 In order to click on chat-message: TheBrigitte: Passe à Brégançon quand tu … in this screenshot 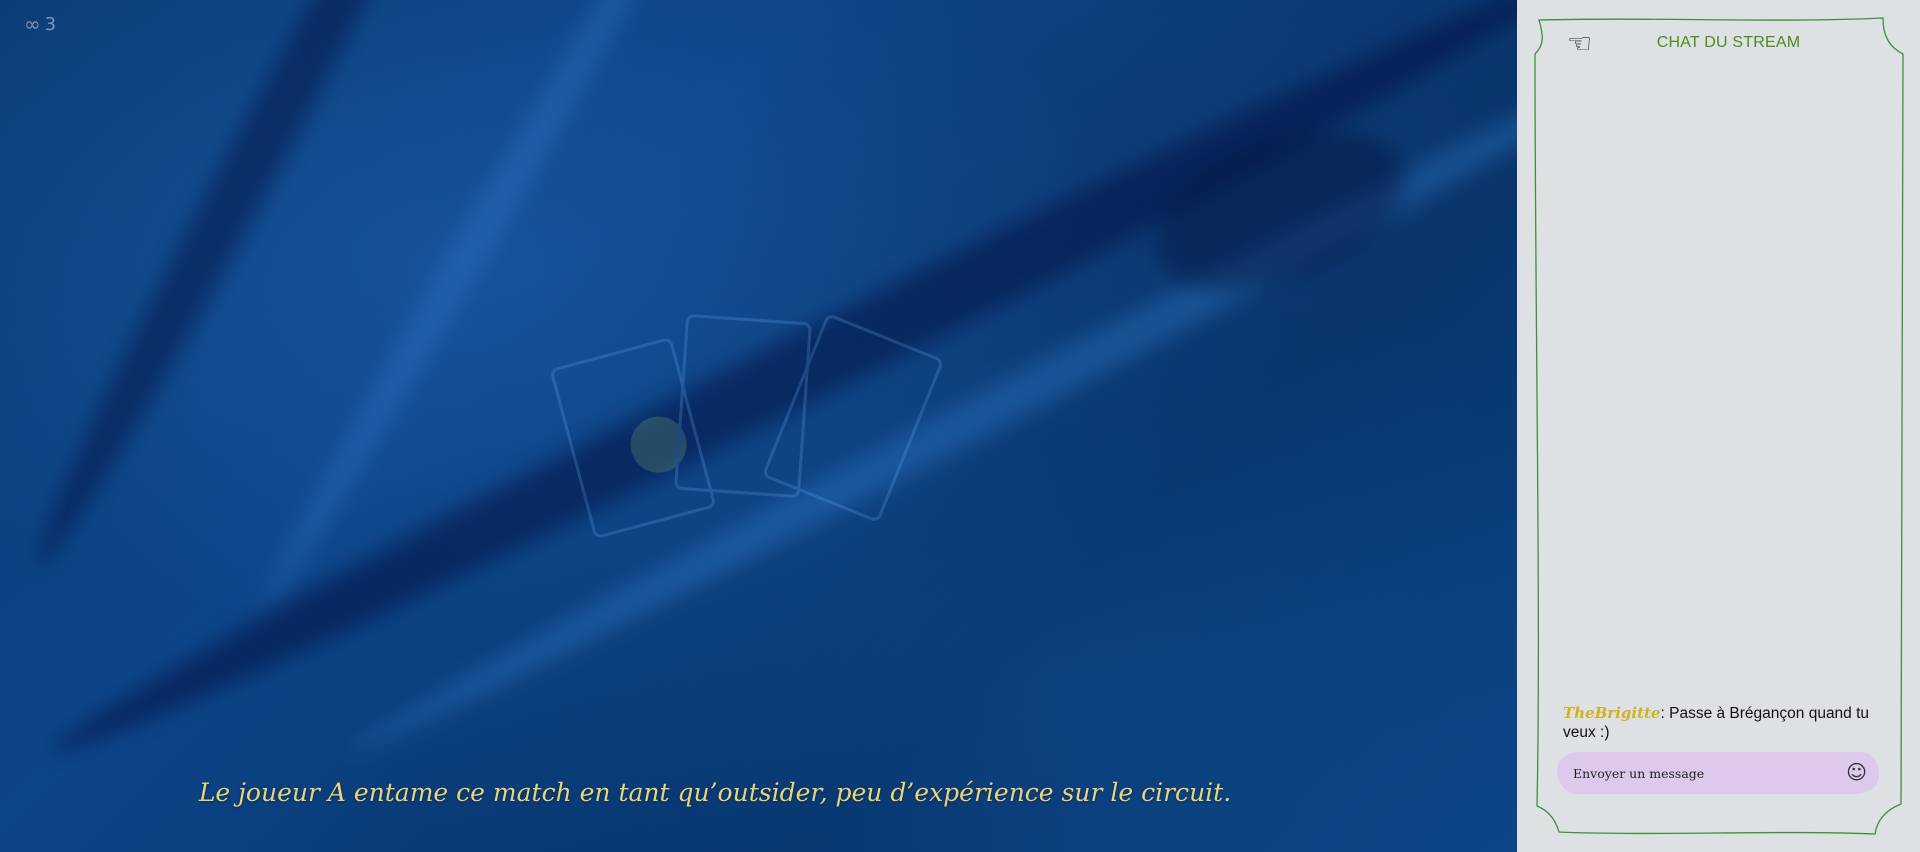, I will do `click(1719, 723)`.